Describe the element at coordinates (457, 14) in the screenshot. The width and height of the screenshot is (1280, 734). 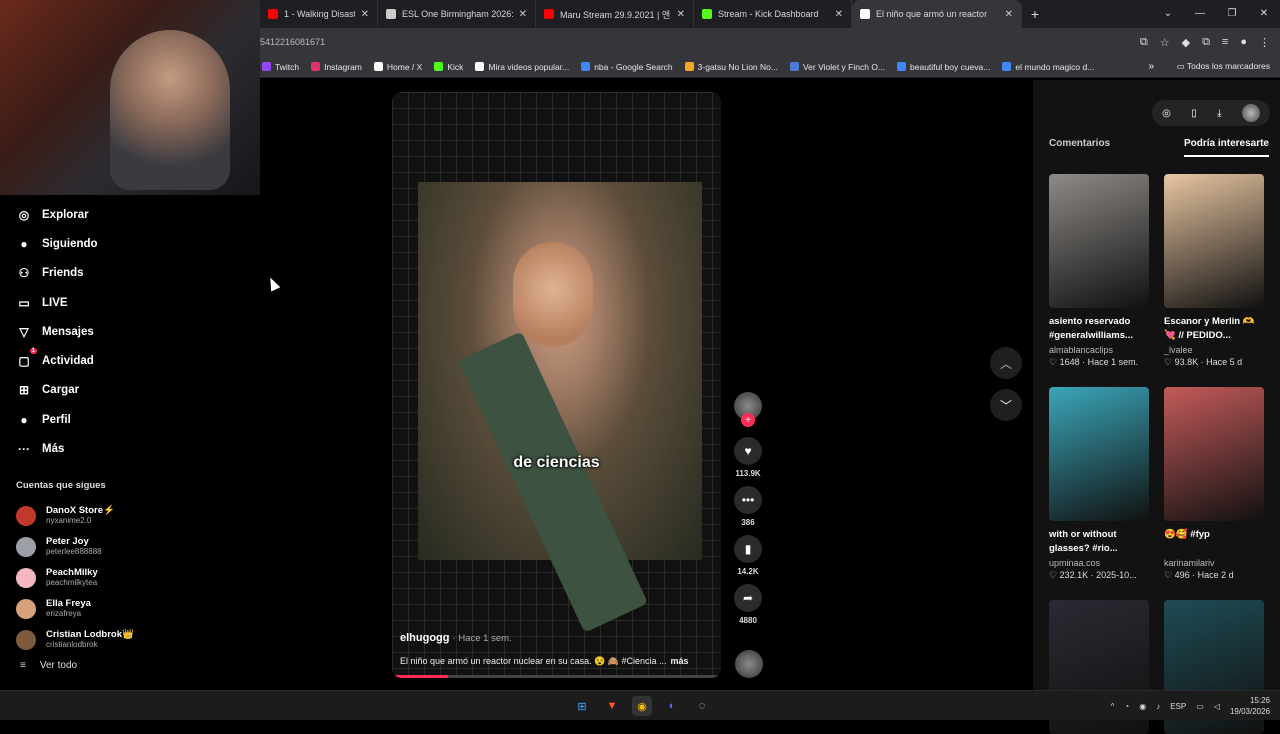
I see `browser-tab: ESL One Birmingham 2026: Gro ✕` at that location.